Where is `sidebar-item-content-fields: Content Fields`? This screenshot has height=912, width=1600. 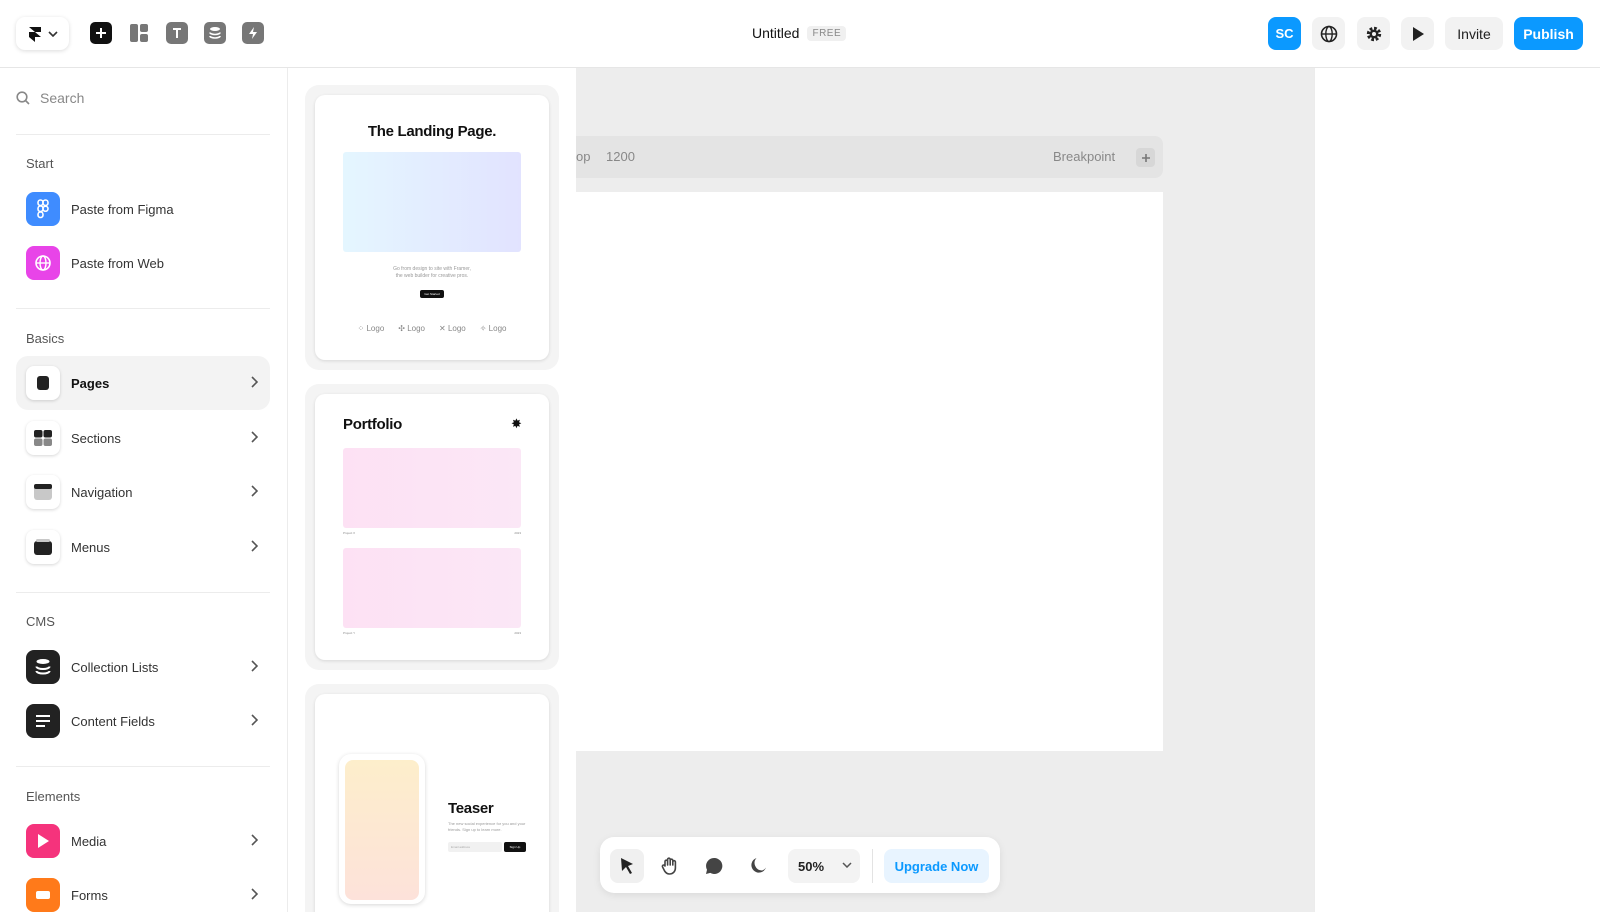
sidebar-item-content-fields: Content Fields is located at coordinates (143, 721).